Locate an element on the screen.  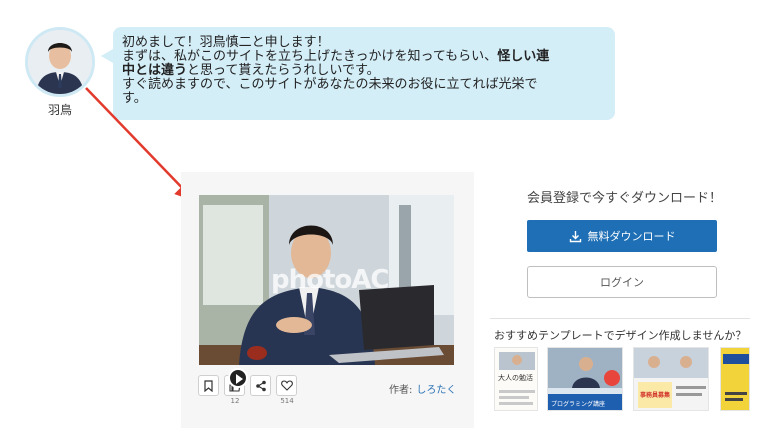
avatar-portrait-icon is located at coordinates (60, 62).